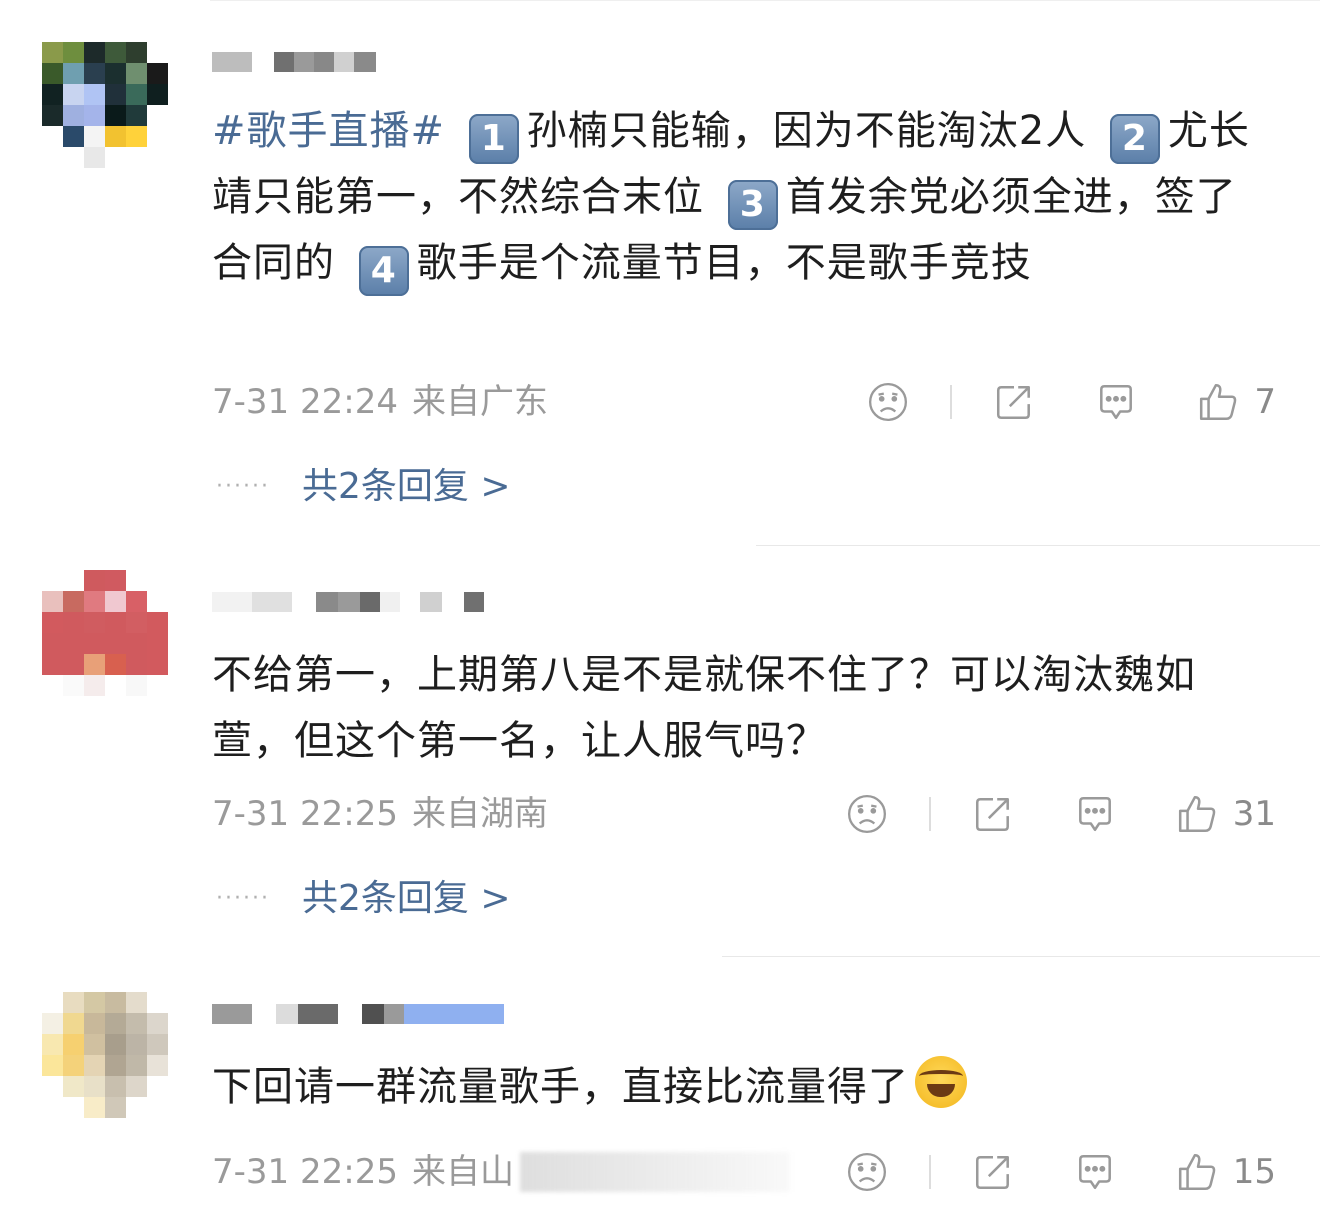 The image size is (1320, 1209). What do you see at coordinates (479, 814) in the screenshot?
I see `location: 来自湖南` at bounding box center [479, 814].